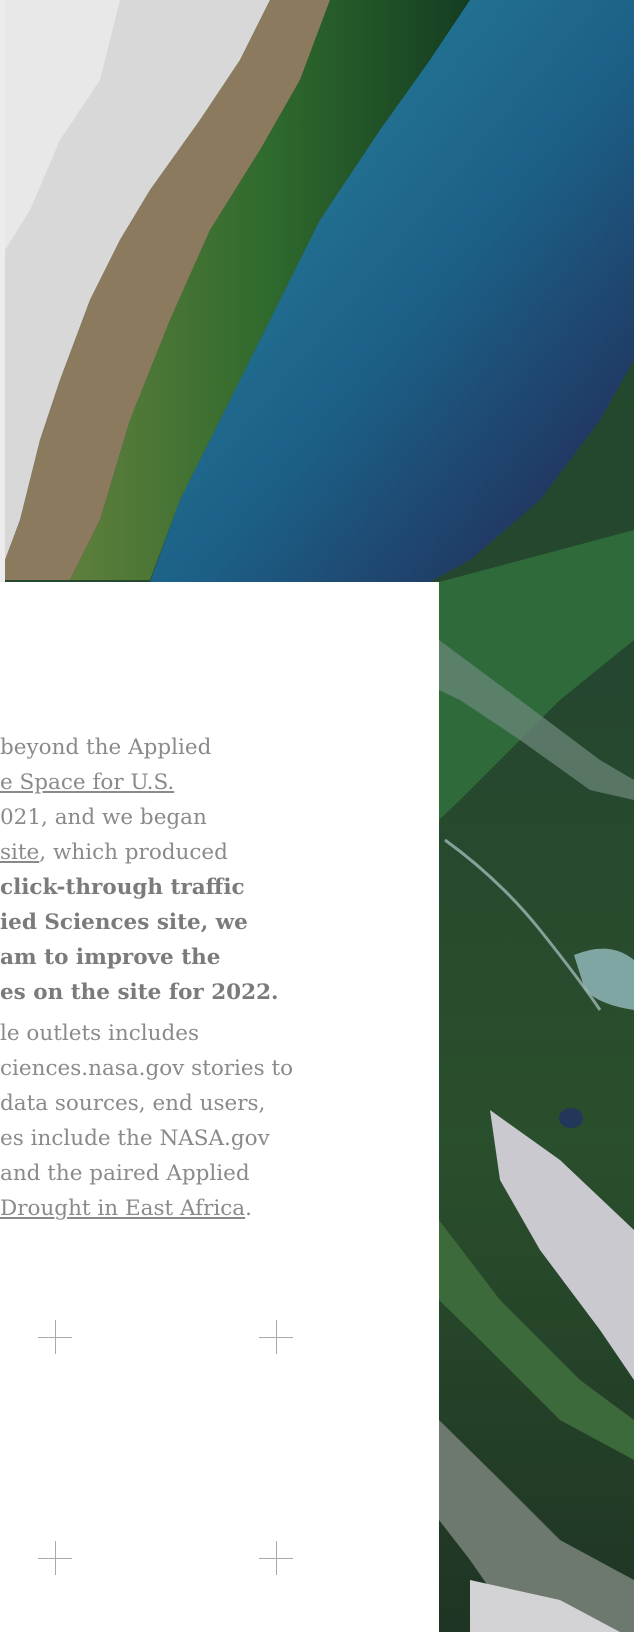 This screenshot has height=1632, width=634. Describe the element at coordinates (106, 747) in the screenshot. I see `p1-line-1: beyond the Applied` at that location.